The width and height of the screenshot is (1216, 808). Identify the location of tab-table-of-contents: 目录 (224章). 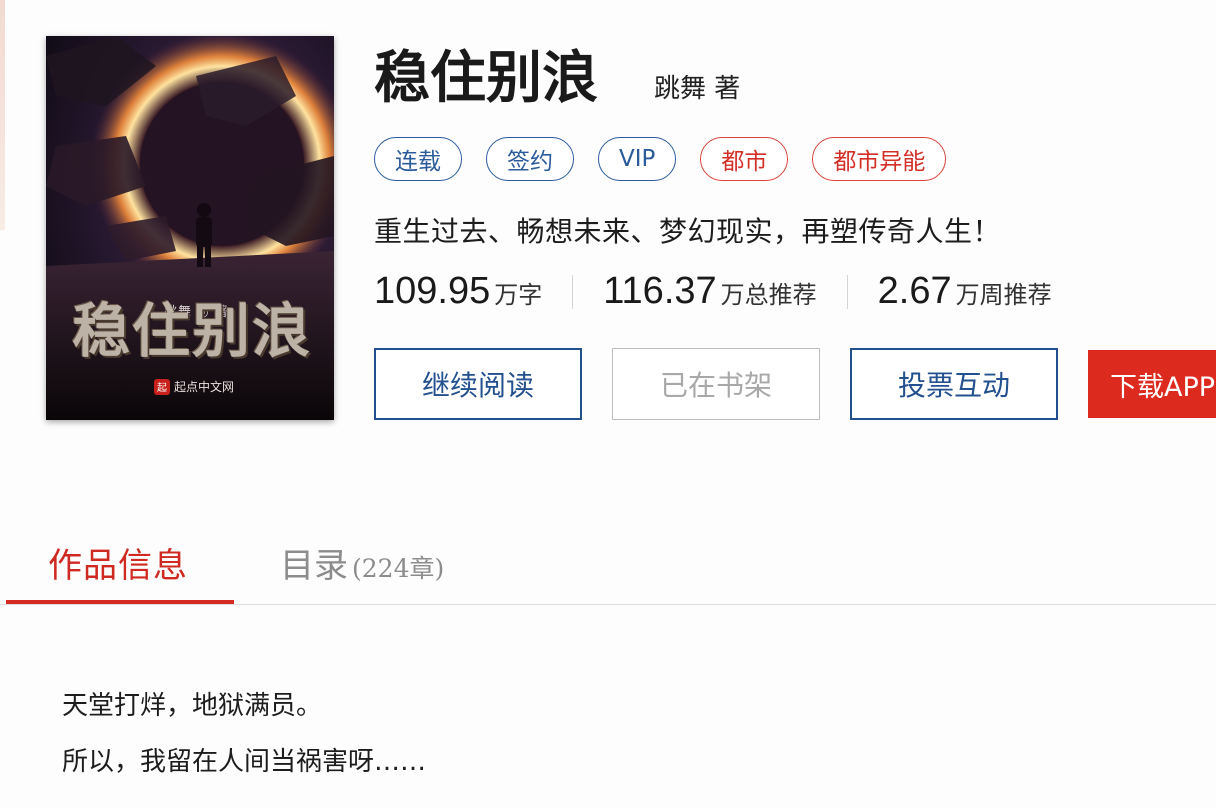
(362, 562).